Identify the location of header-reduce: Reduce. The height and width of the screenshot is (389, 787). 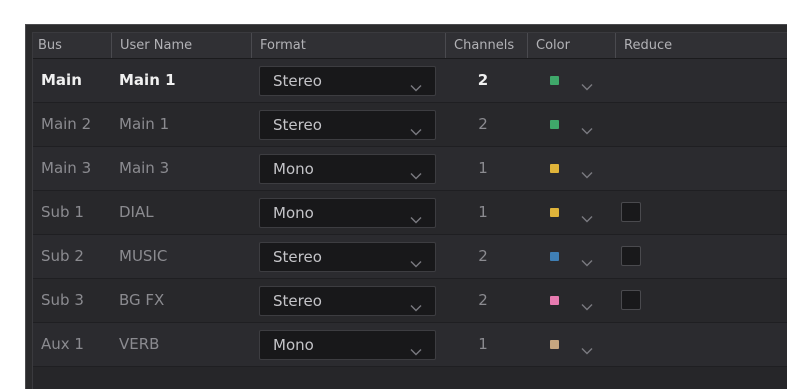
(701, 45).